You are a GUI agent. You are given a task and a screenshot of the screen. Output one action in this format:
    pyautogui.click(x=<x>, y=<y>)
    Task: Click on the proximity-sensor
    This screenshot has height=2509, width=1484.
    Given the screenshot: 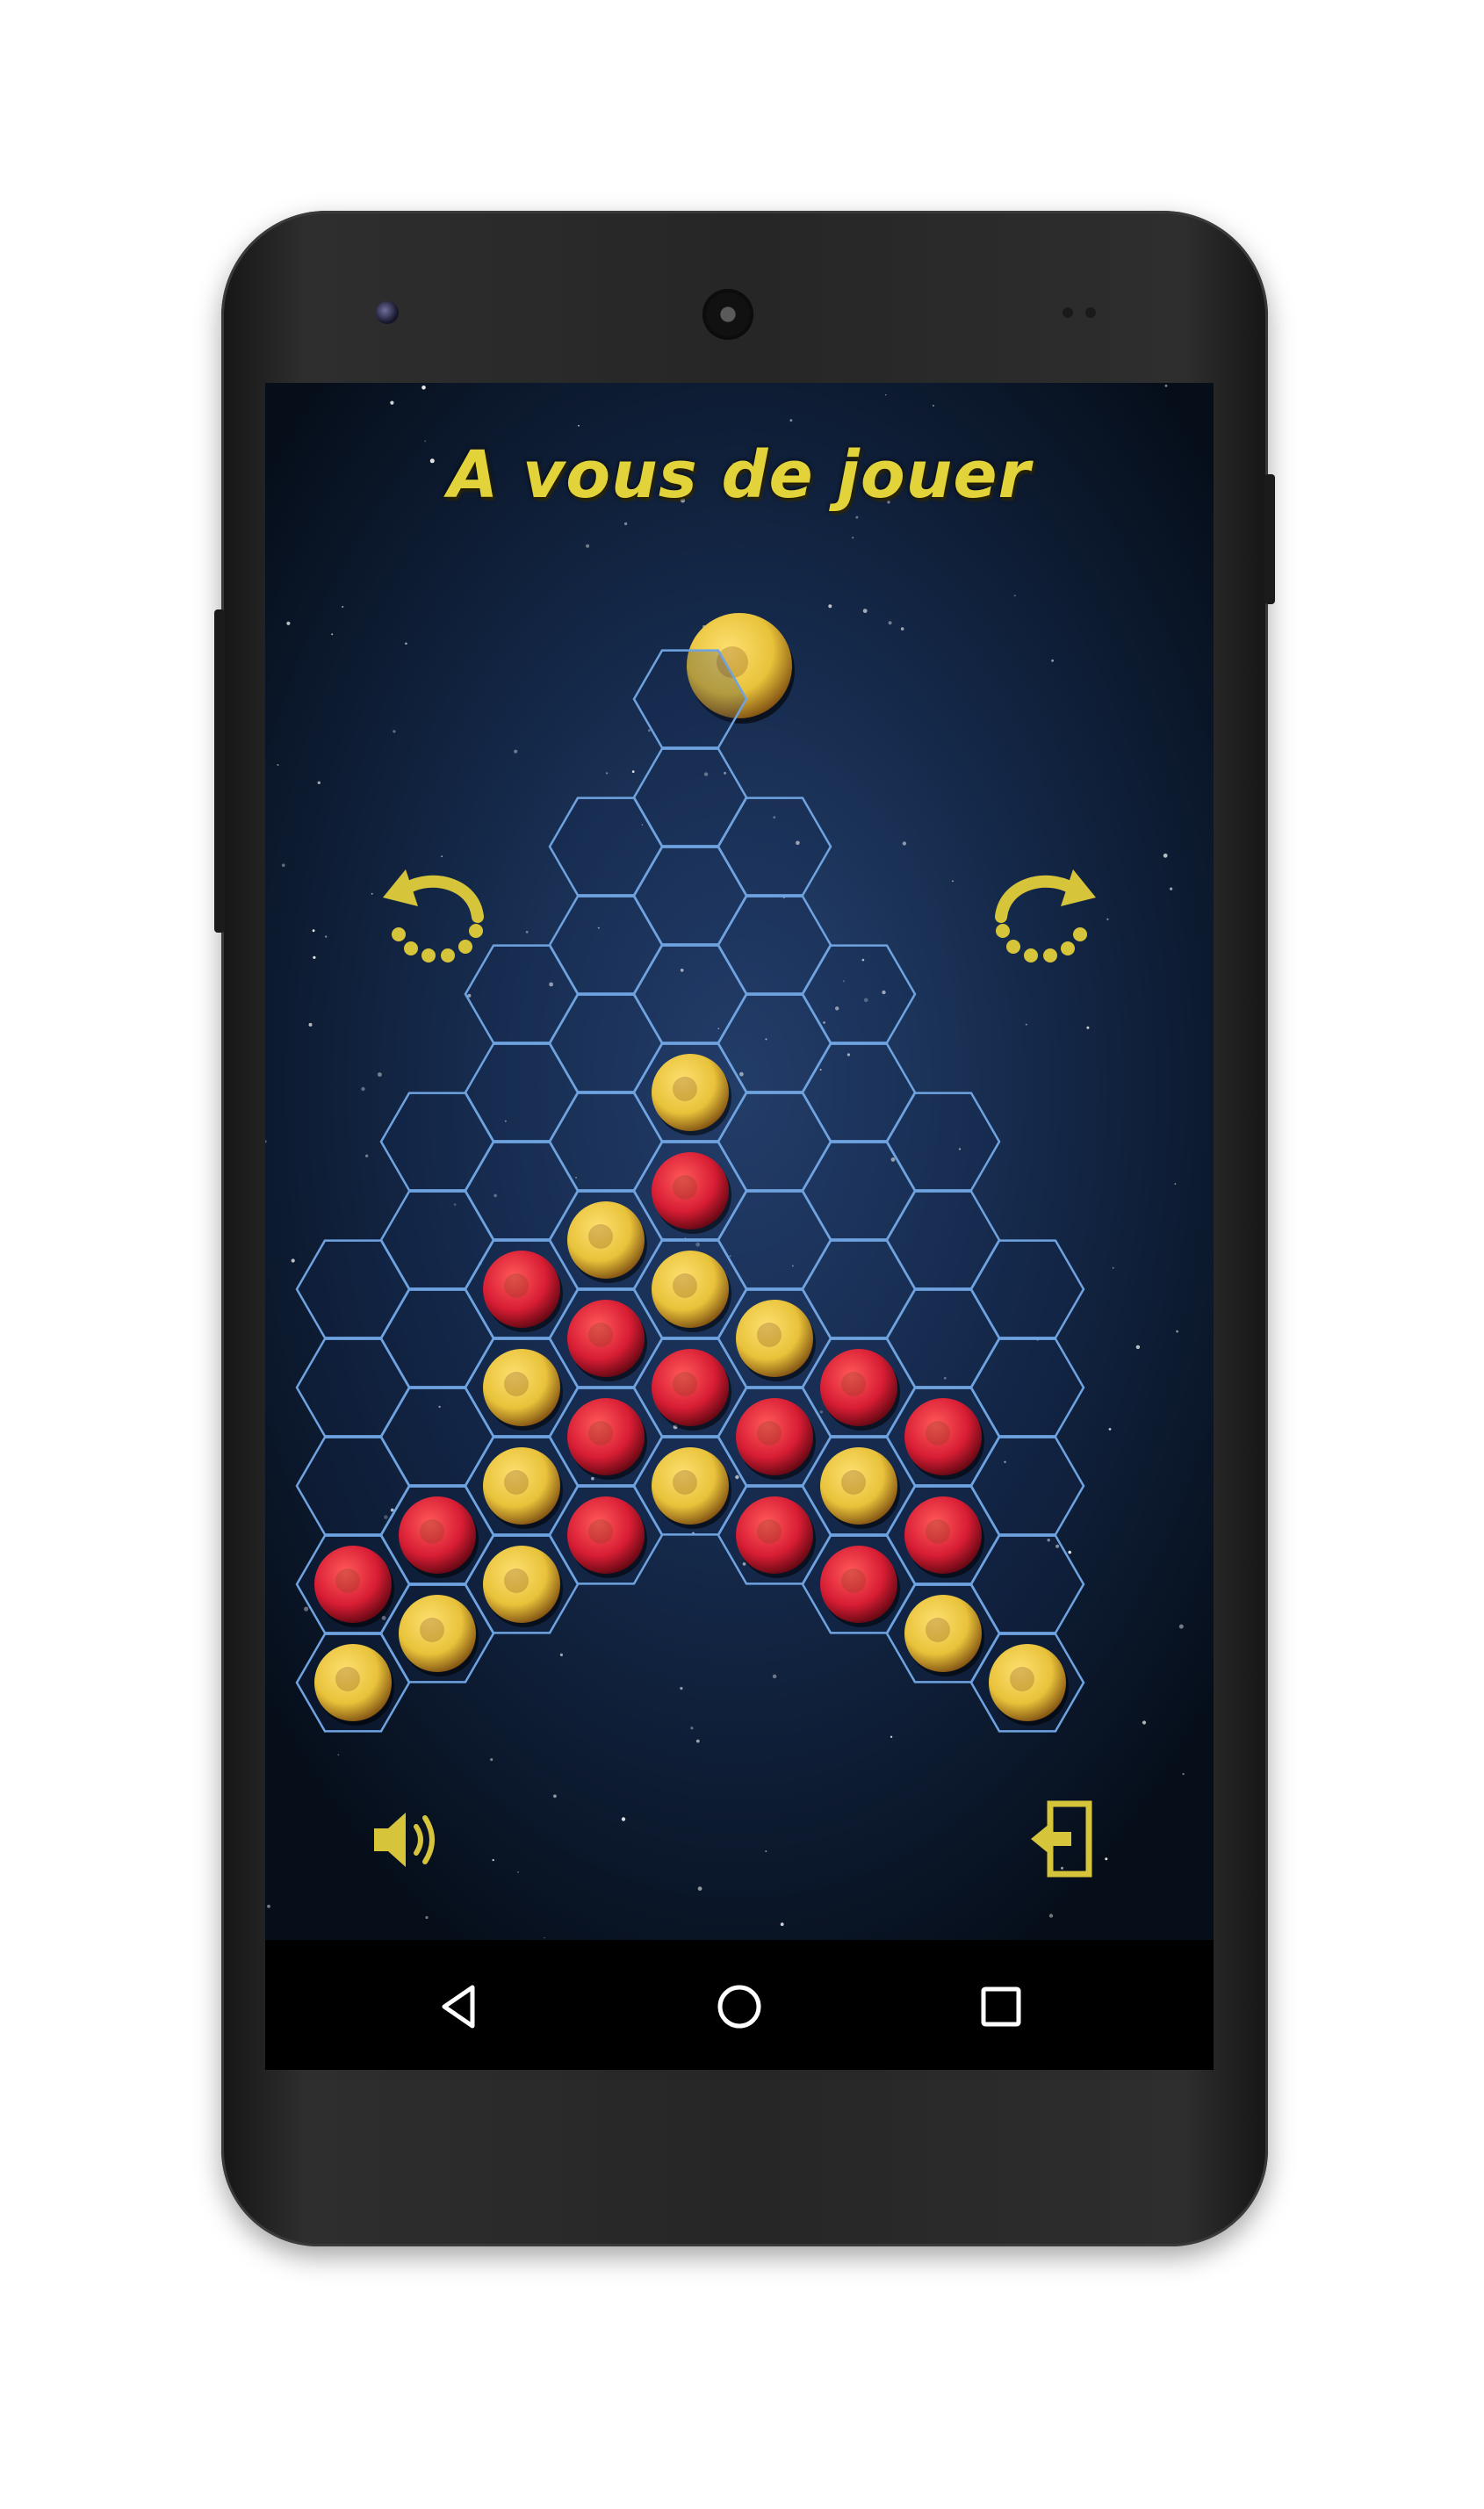 What is the action you would take?
    pyautogui.click(x=1068, y=312)
    